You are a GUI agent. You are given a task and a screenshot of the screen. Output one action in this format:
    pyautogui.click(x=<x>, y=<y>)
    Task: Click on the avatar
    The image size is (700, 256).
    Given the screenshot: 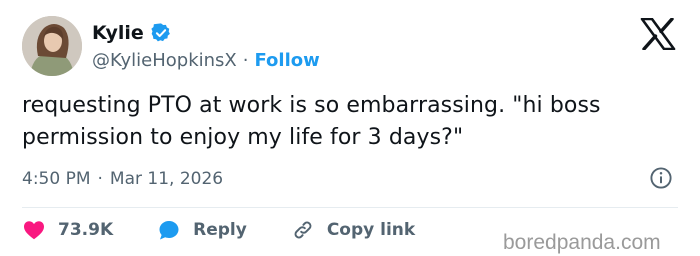 What is the action you would take?
    pyautogui.click(x=52, y=46)
    